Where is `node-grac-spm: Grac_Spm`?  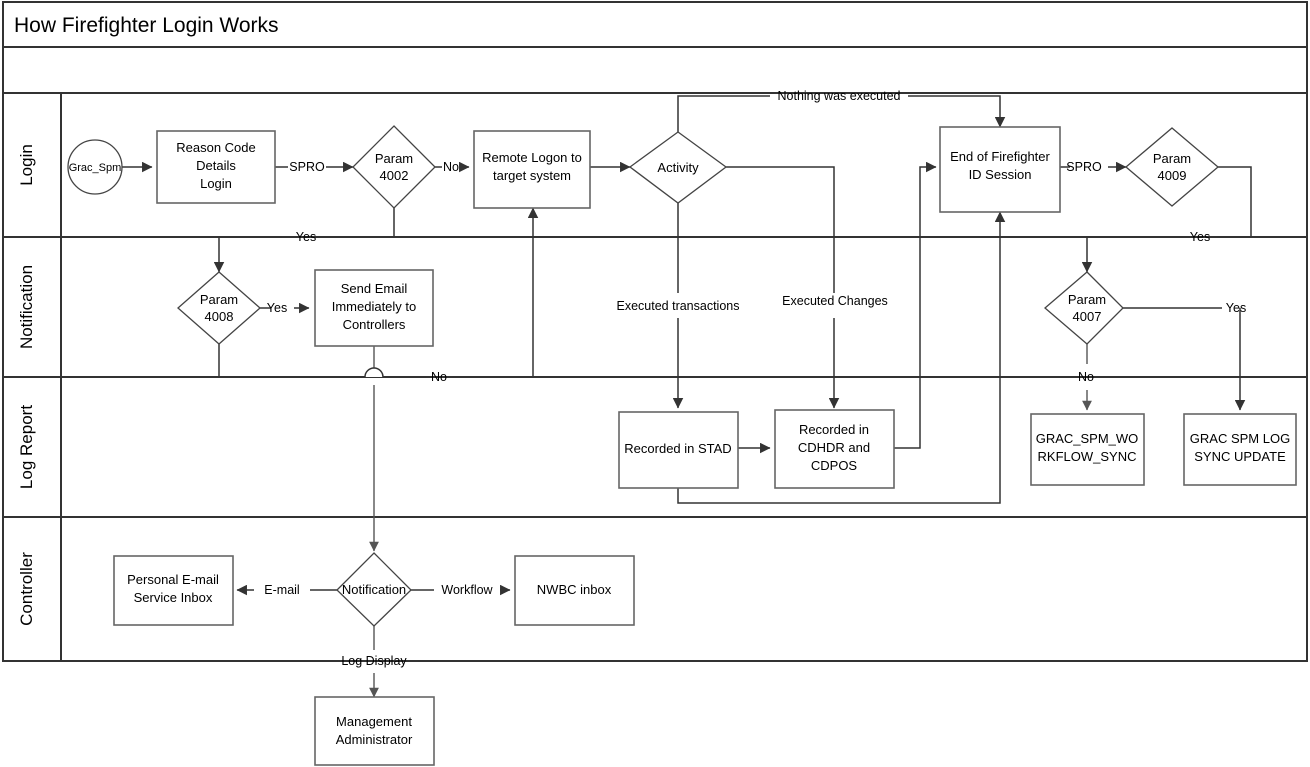 node-grac-spm: Grac_Spm is located at coordinates (95, 167).